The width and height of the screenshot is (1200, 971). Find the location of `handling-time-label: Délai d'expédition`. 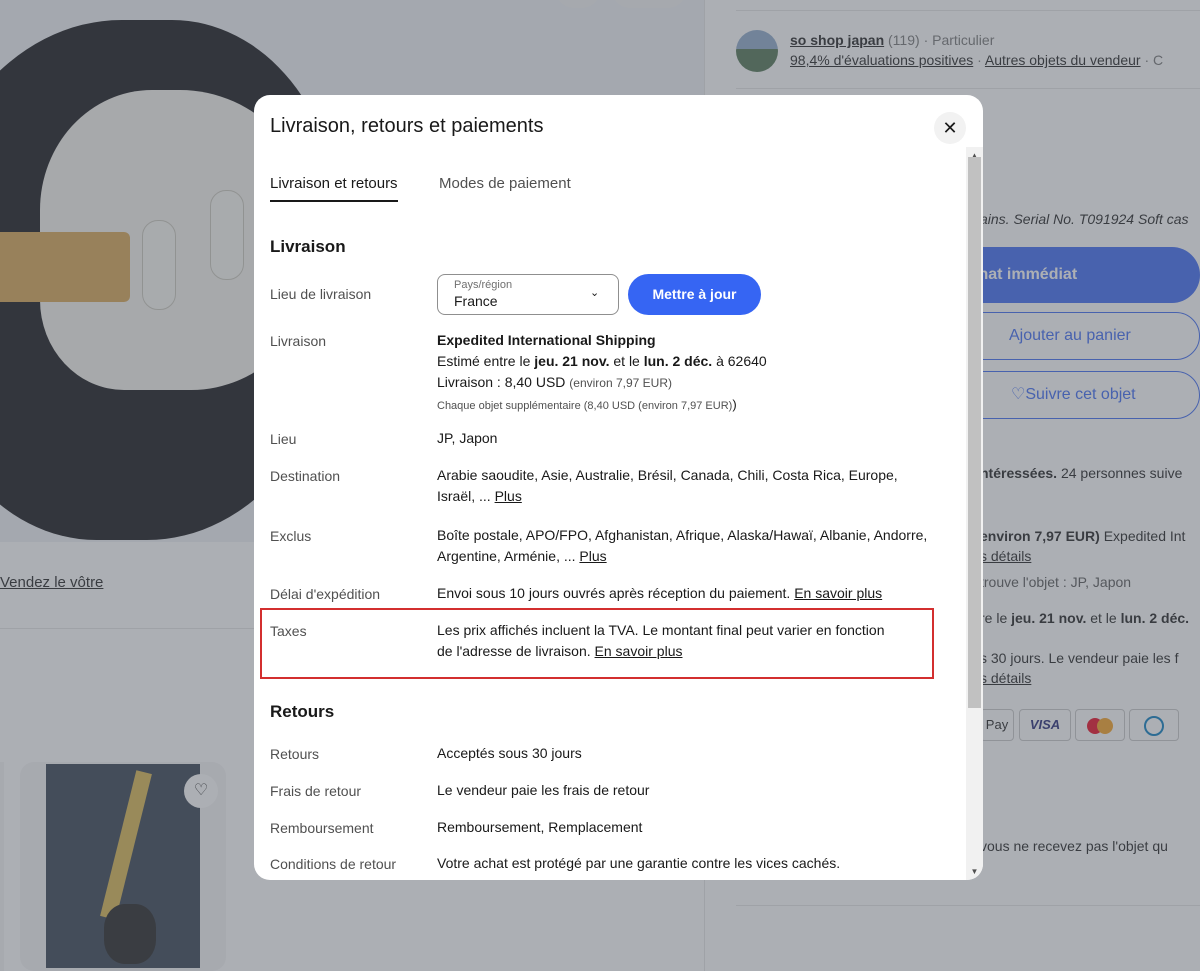

handling-time-label: Délai d'expédition is located at coordinates (325, 594).